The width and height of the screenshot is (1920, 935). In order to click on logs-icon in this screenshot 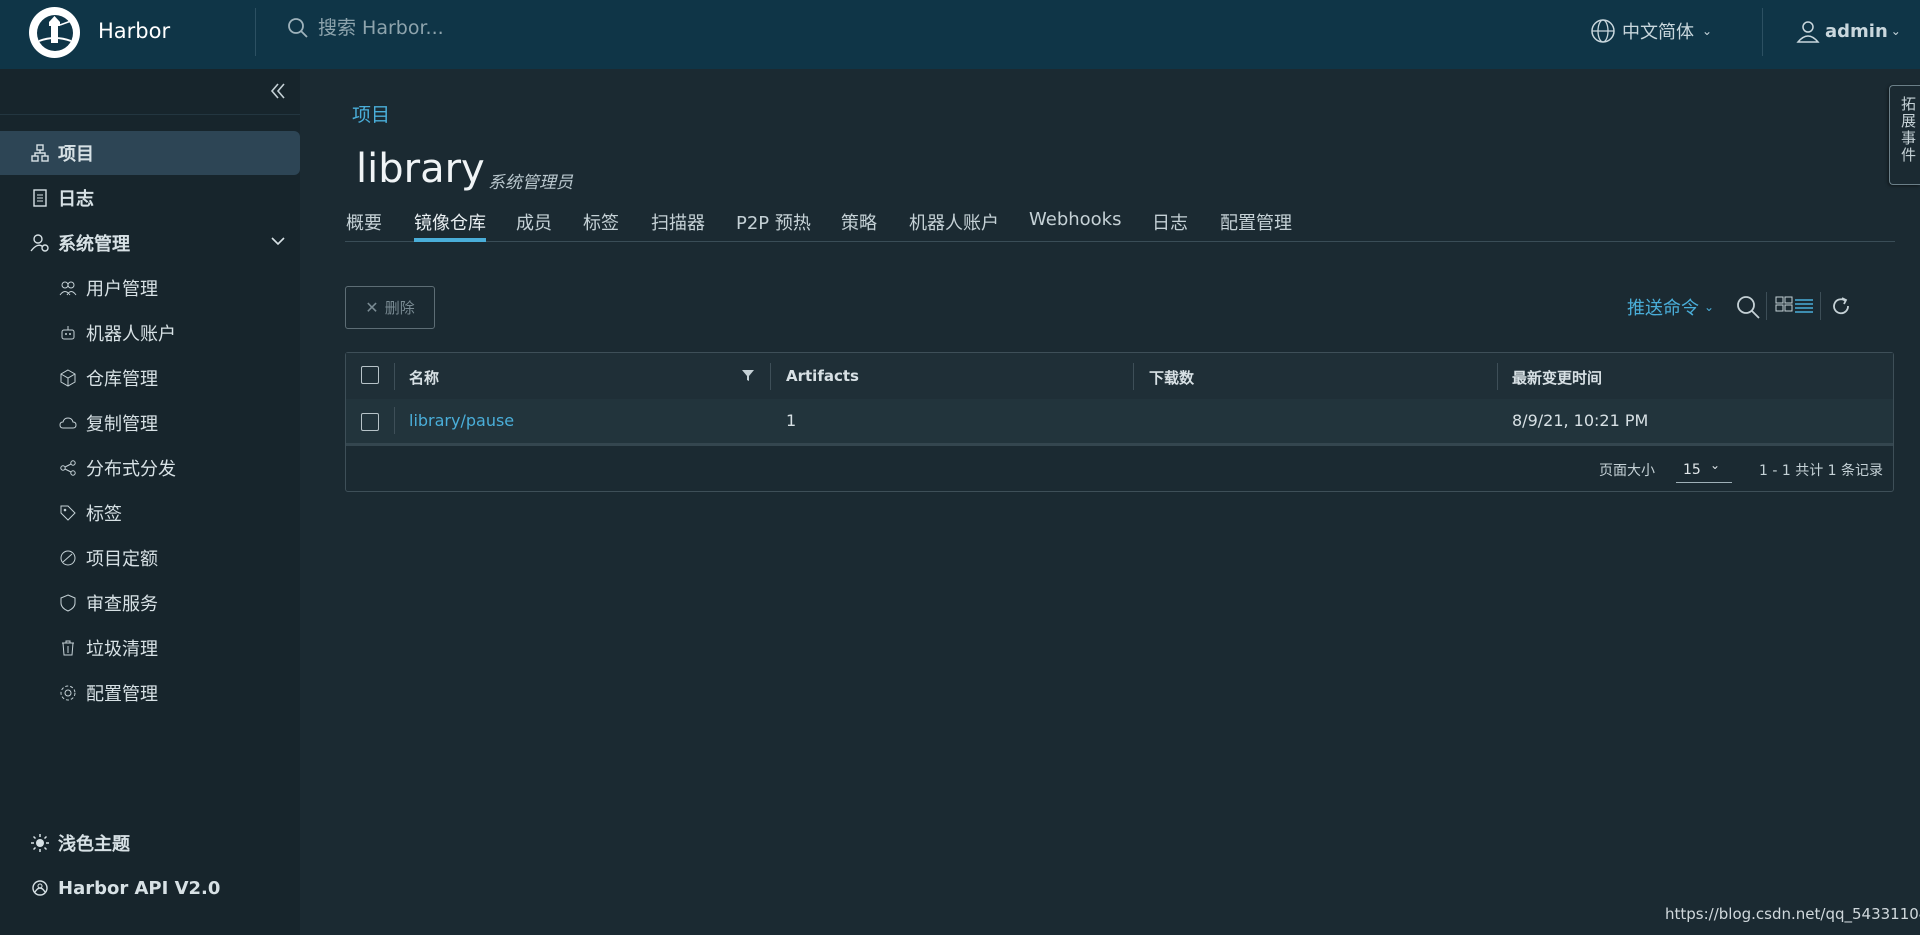, I will do `click(40, 198)`.